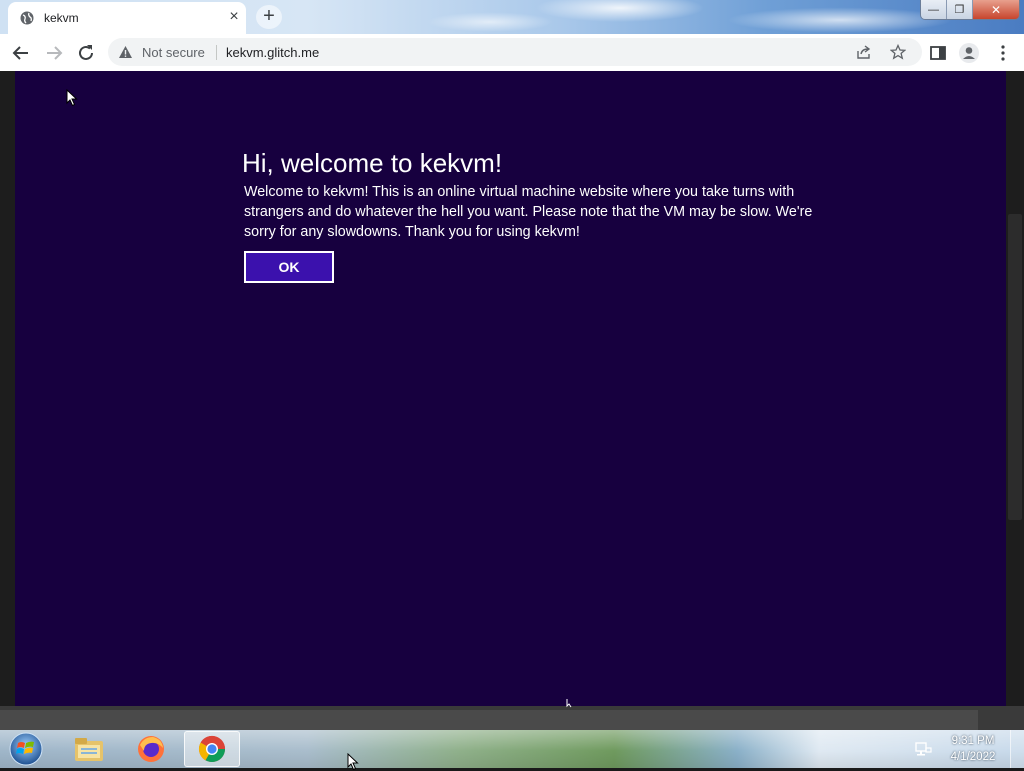 This screenshot has width=1024, height=771. I want to click on minimize-button: —, so click(934, 9).